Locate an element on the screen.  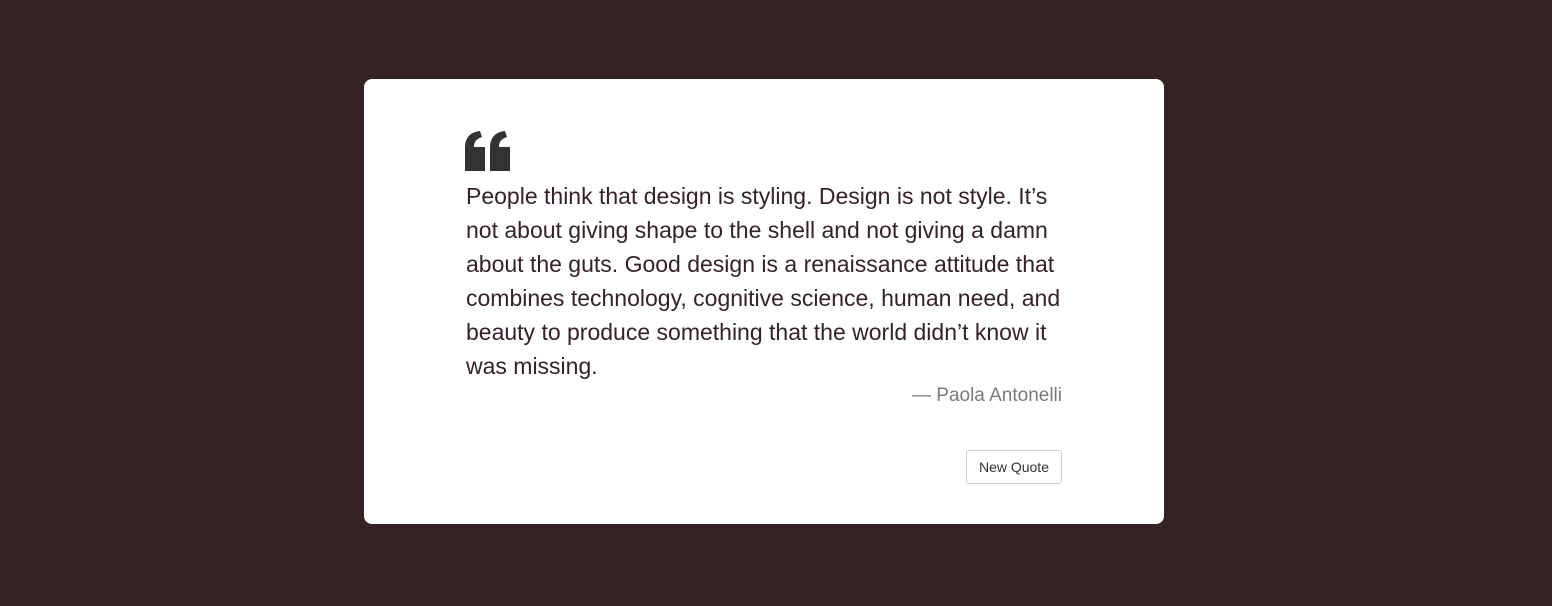
quote-left-icon is located at coordinates (487, 151).